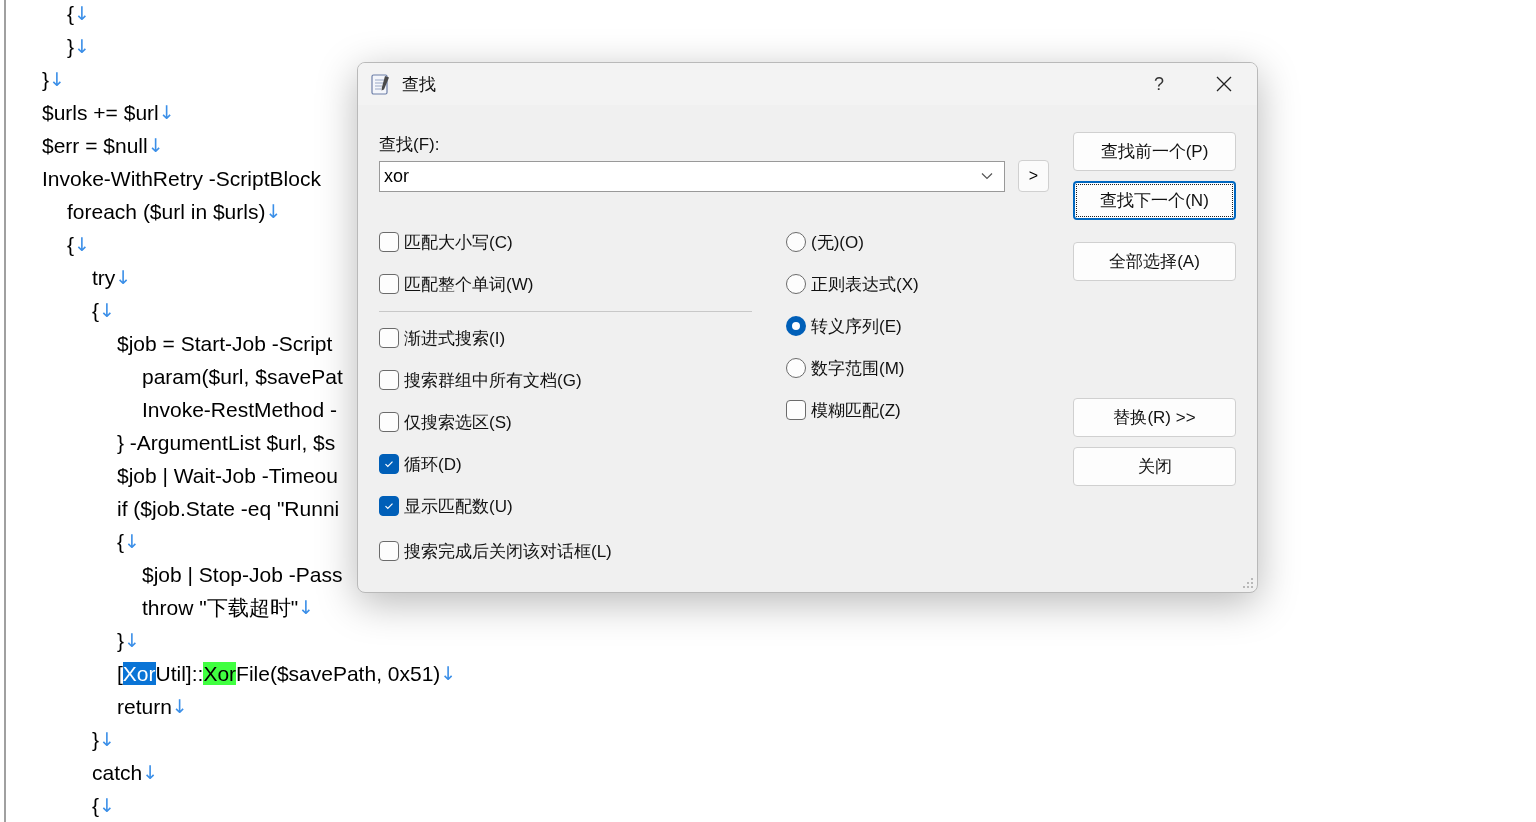 The image size is (1536, 822). Describe the element at coordinates (1154, 261) in the screenshot. I see `dialog-button: 全部选择(A)` at that location.